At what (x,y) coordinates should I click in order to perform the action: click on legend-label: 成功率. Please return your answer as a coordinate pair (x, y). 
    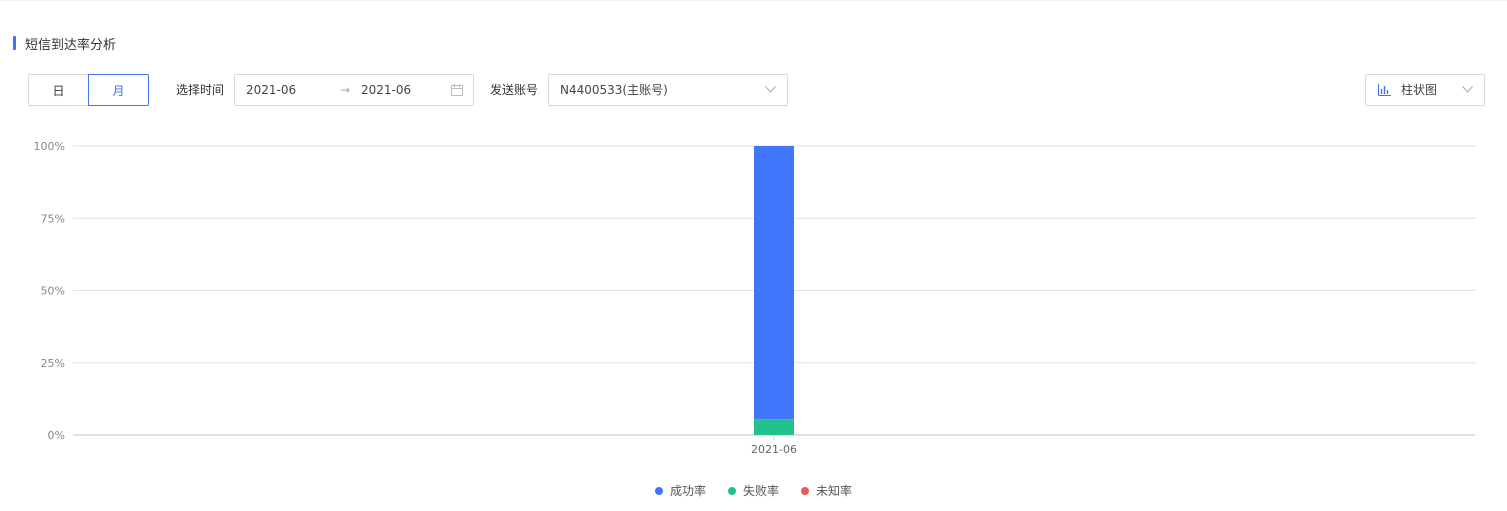
    Looking at the image, I should click on (687, 491).